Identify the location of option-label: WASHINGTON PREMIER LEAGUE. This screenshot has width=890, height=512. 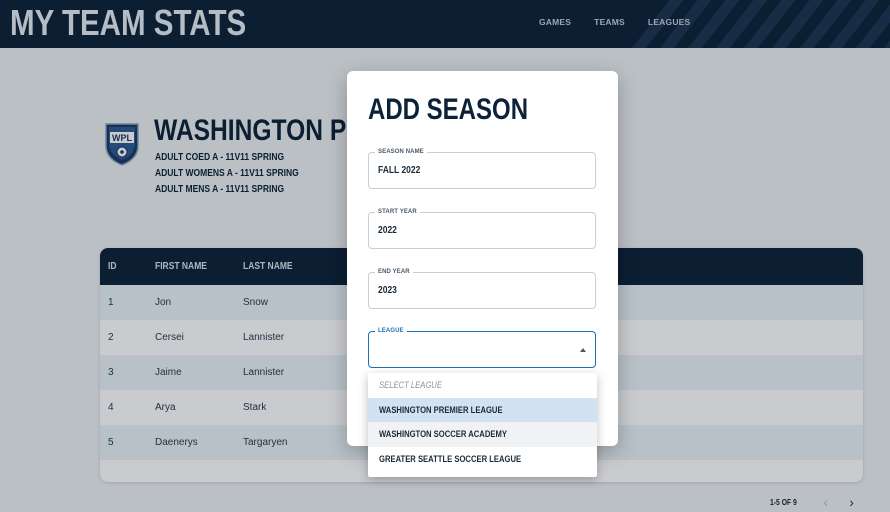
(441, 409).